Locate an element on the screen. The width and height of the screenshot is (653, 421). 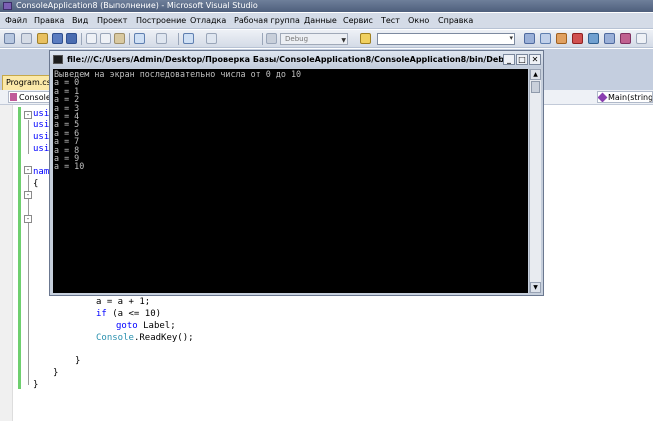
toolbar: Debug ▼ ▾ is located at coordinates (326, 39).